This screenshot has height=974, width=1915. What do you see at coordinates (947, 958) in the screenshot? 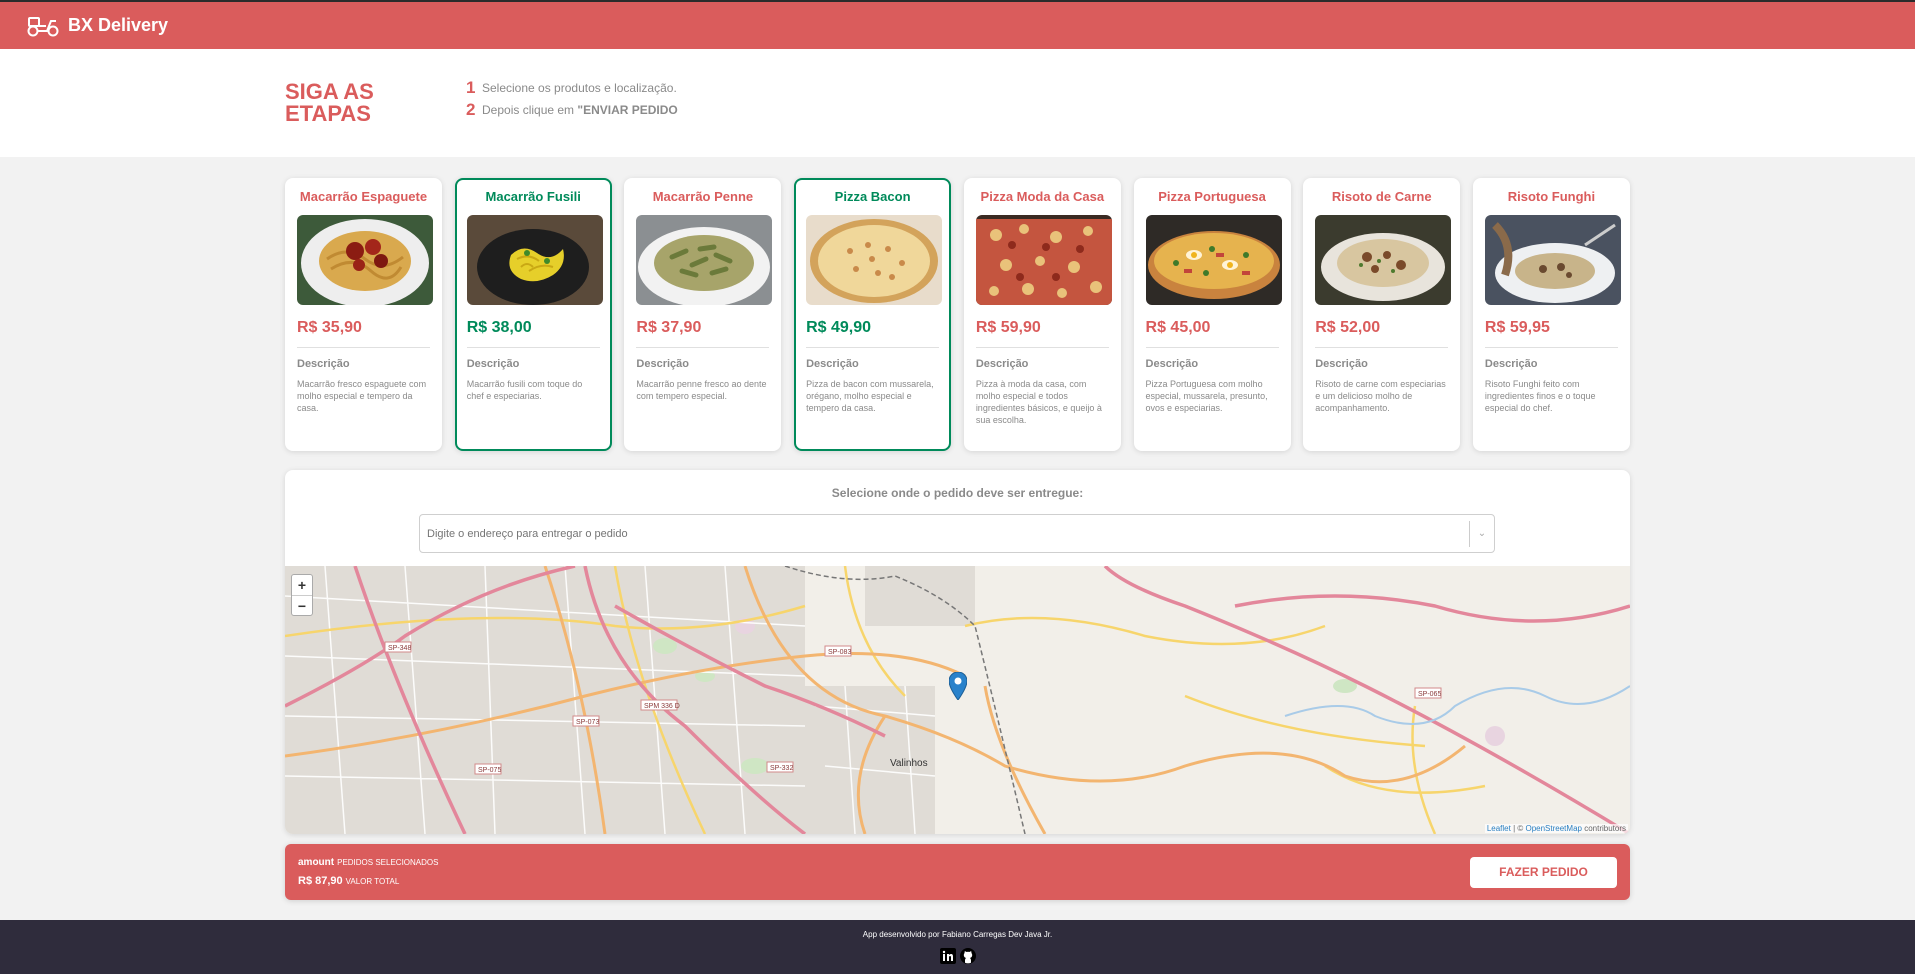
I see `linkedin-icon` at bounding box center [947, 958].